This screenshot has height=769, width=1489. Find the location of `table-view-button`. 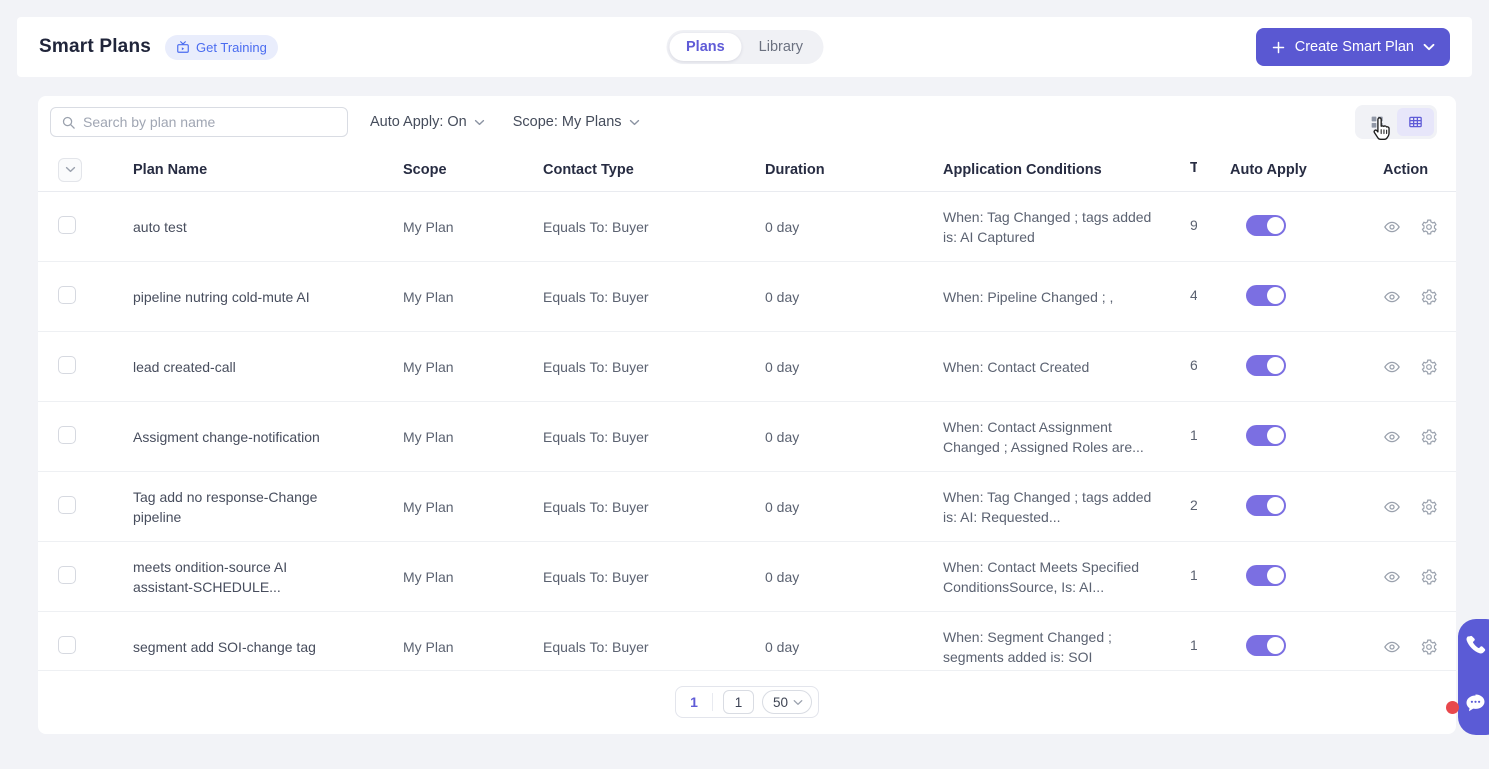

table-view-button is located at coordinates (1415, 122).